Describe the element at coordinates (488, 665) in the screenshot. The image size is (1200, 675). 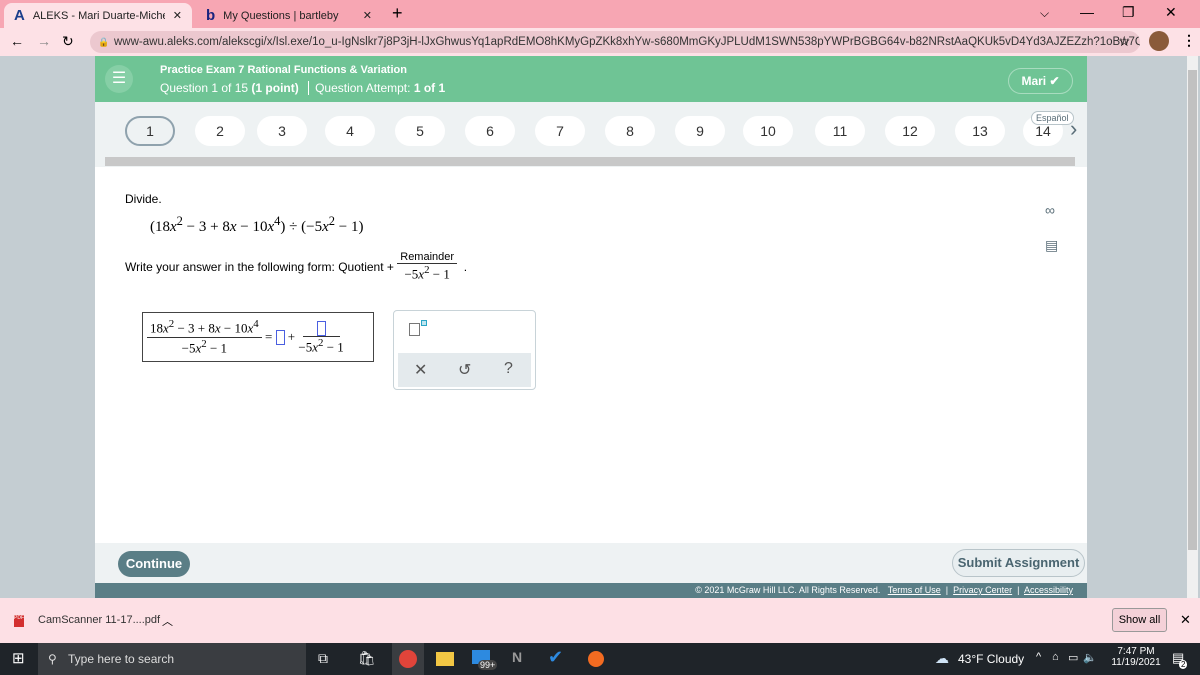
I see `mail-badge: 99+` at that location.